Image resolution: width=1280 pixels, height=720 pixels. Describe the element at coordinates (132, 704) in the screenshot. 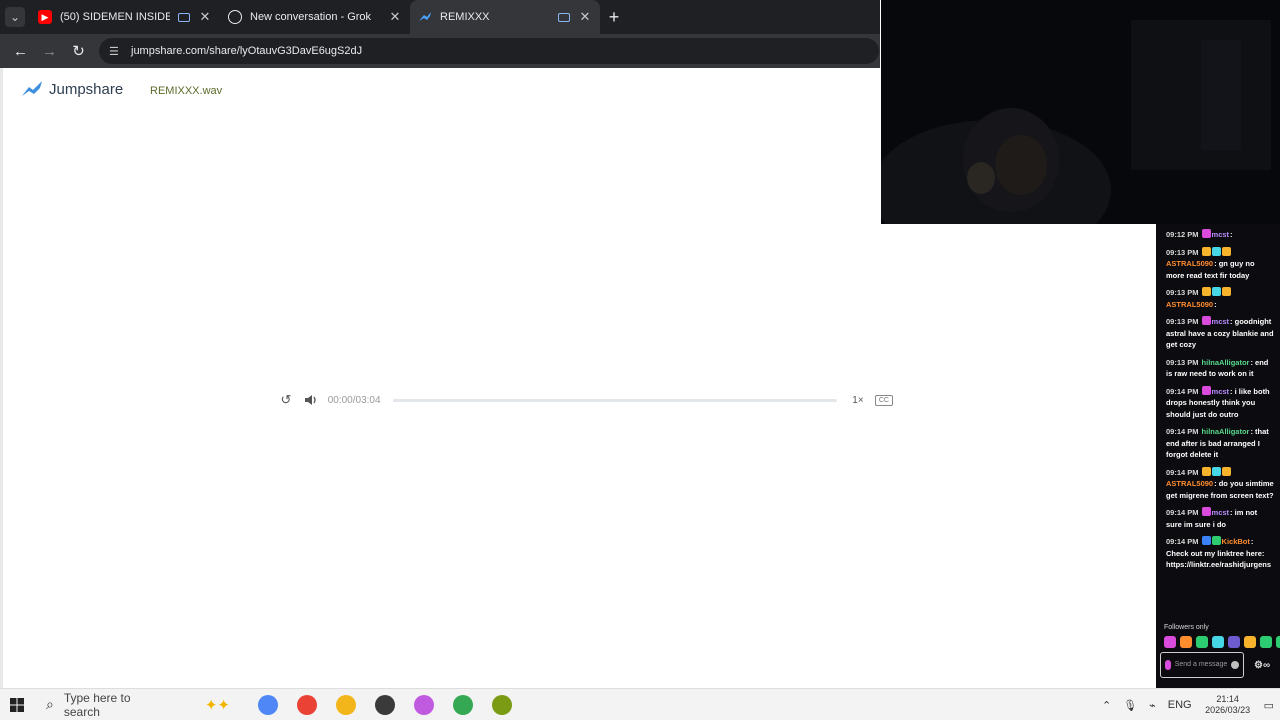

I see `taskbar-search: ⌕ Type here to search ✦✦` at that location.